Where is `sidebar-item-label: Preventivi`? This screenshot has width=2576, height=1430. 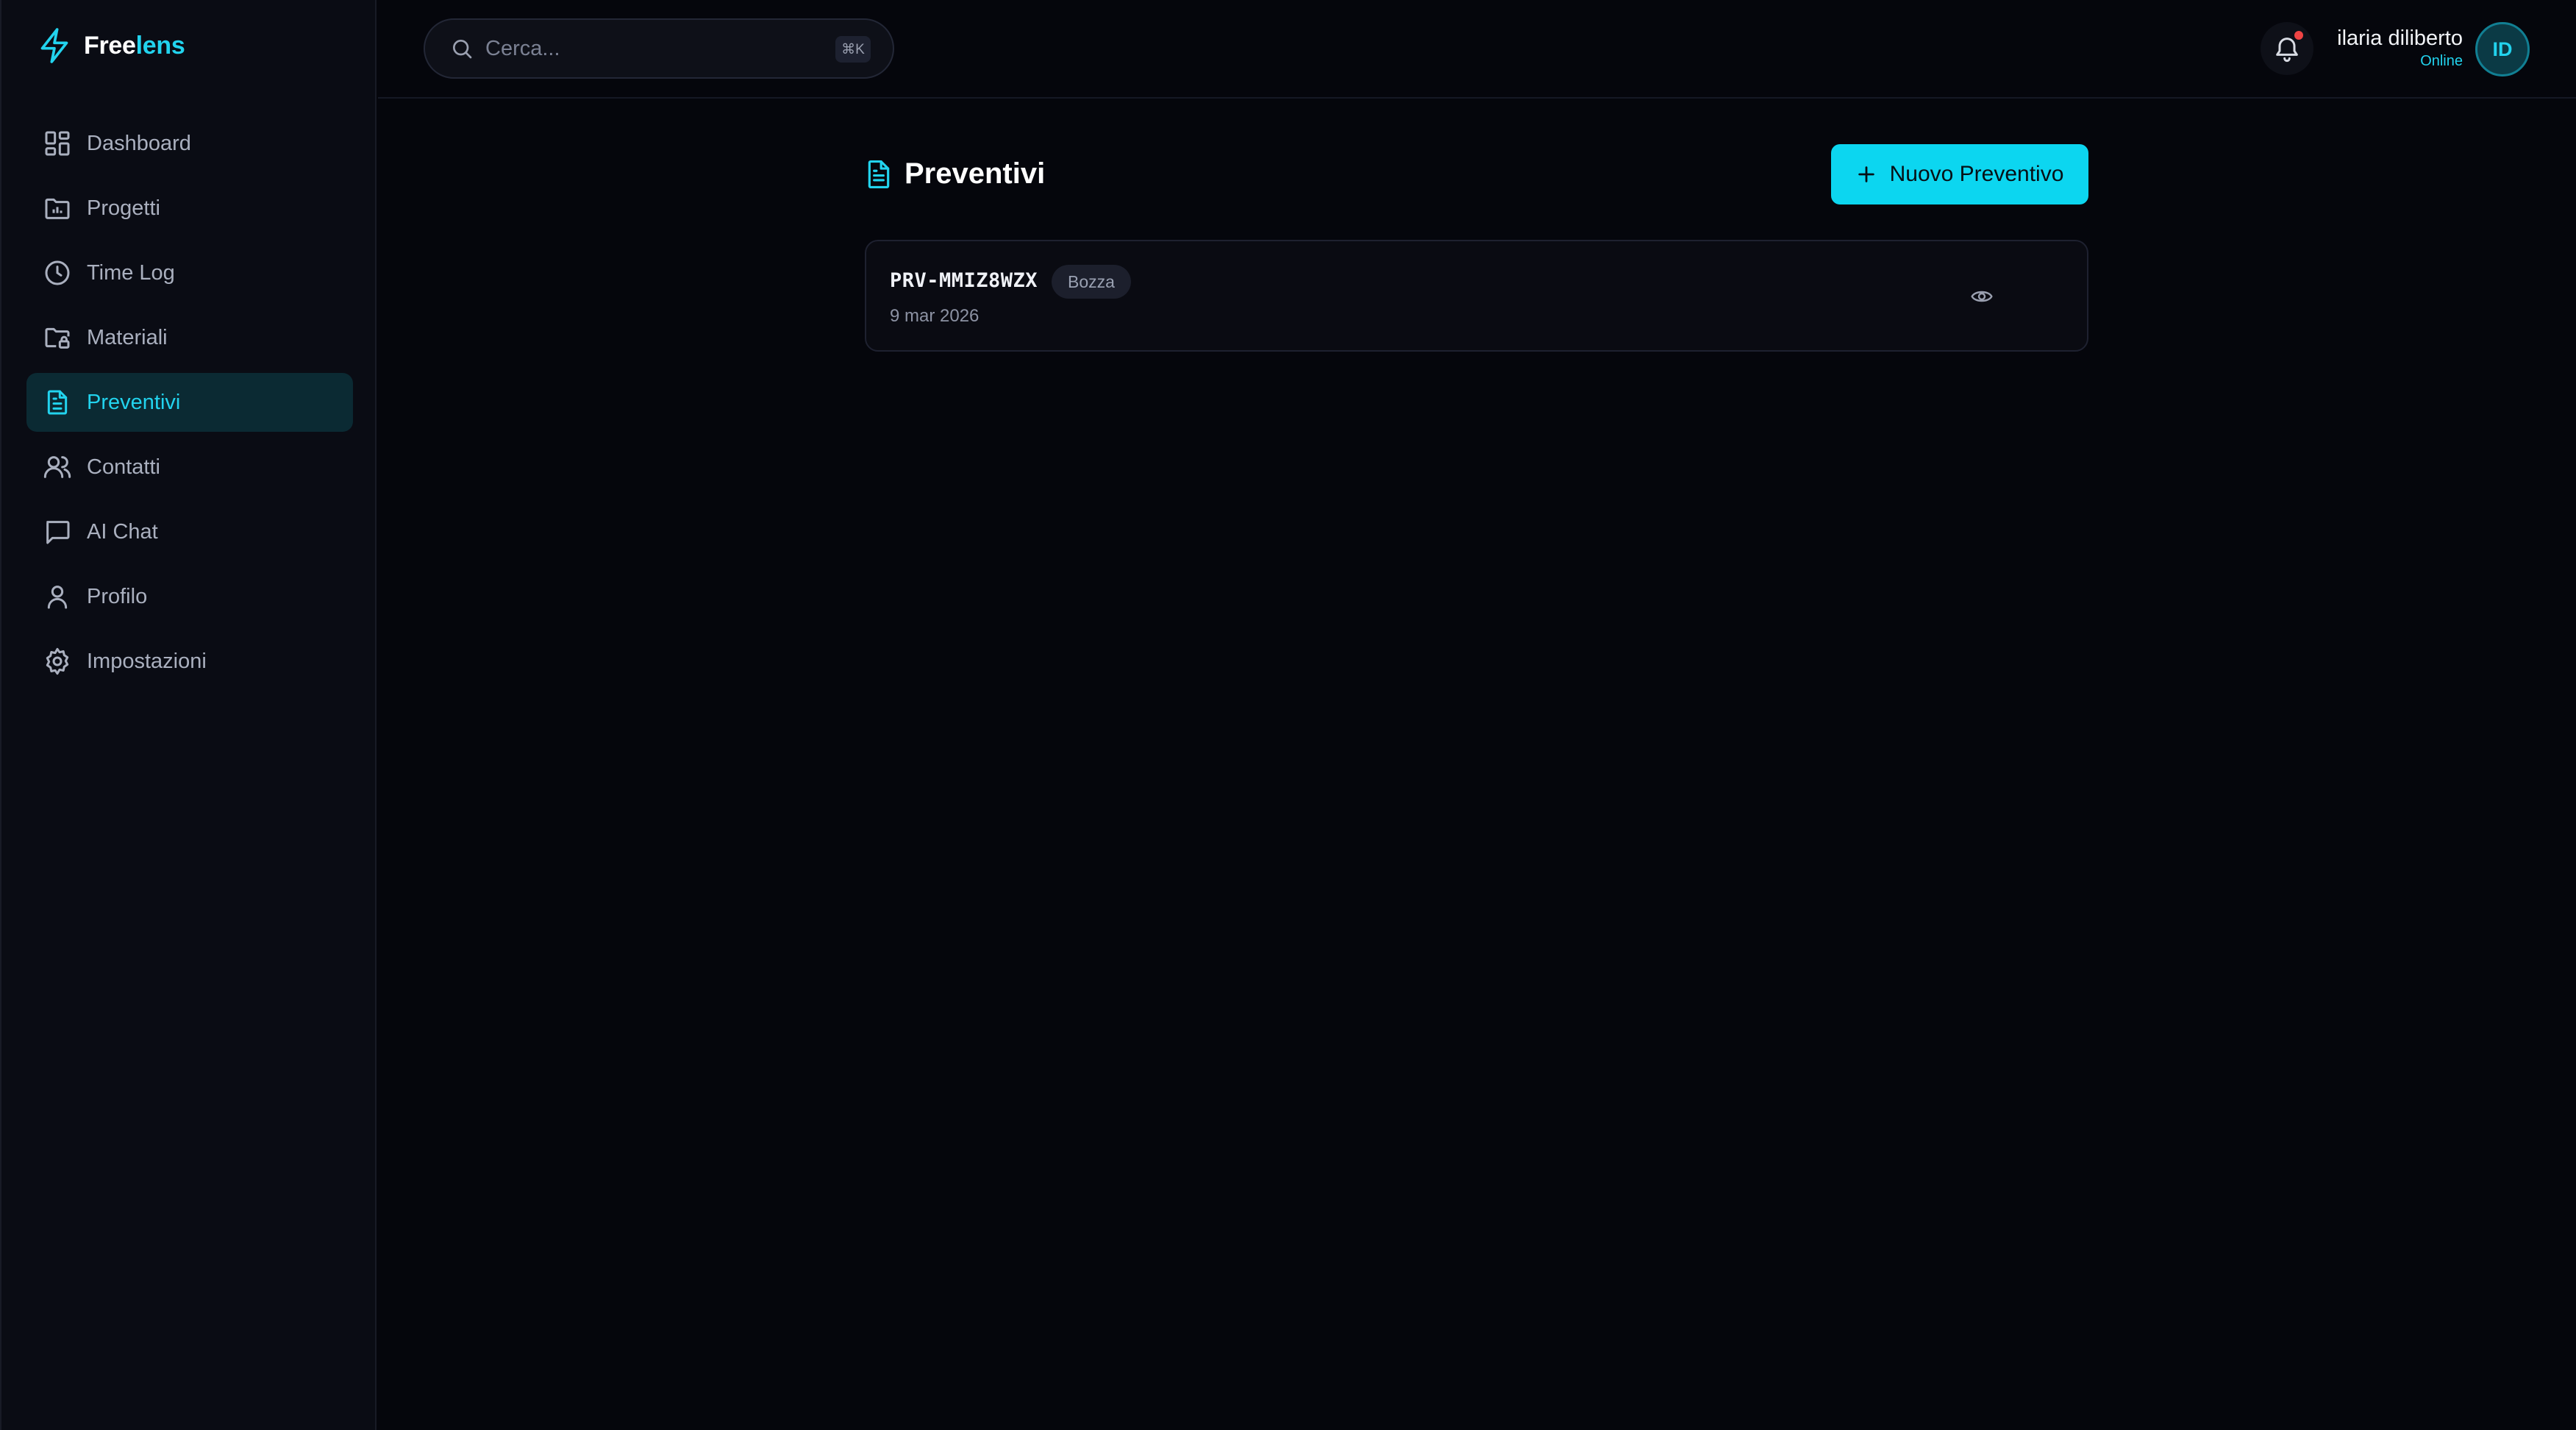
sidebar-item-label: Preventivi is located at coordinates (134, 402).